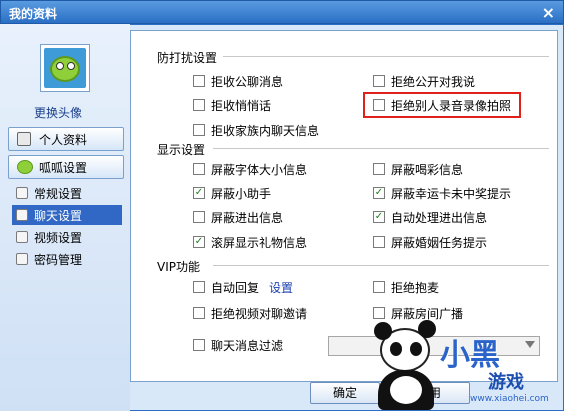  What do you see at coordinates (58, 259) in the screenshot?
I see `subnav-label: 密码管理` at bounding box center [58, 259].